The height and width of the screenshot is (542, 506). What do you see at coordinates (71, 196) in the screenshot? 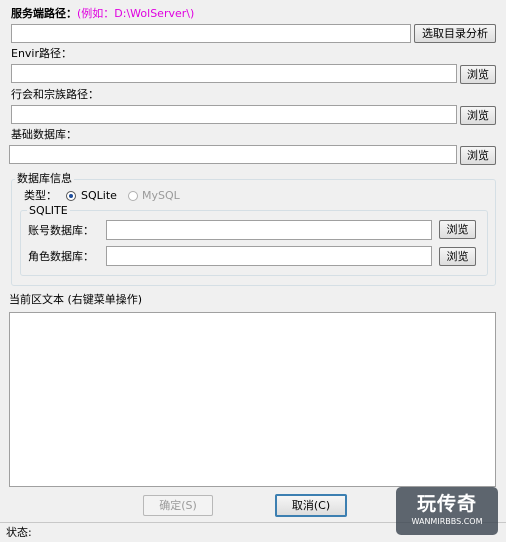
I see `sqlite-radio` at bounding box center [71, 196].